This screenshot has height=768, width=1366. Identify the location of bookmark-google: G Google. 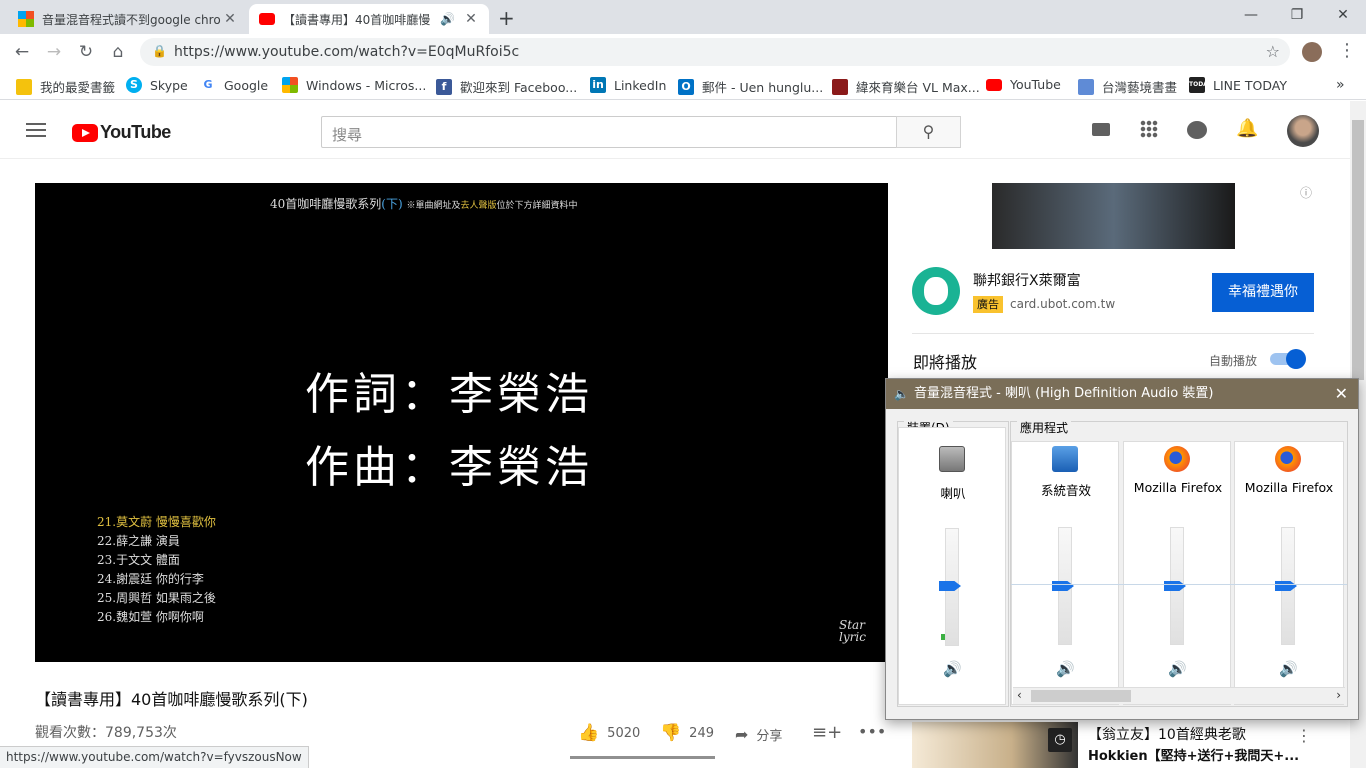
(234, 85).